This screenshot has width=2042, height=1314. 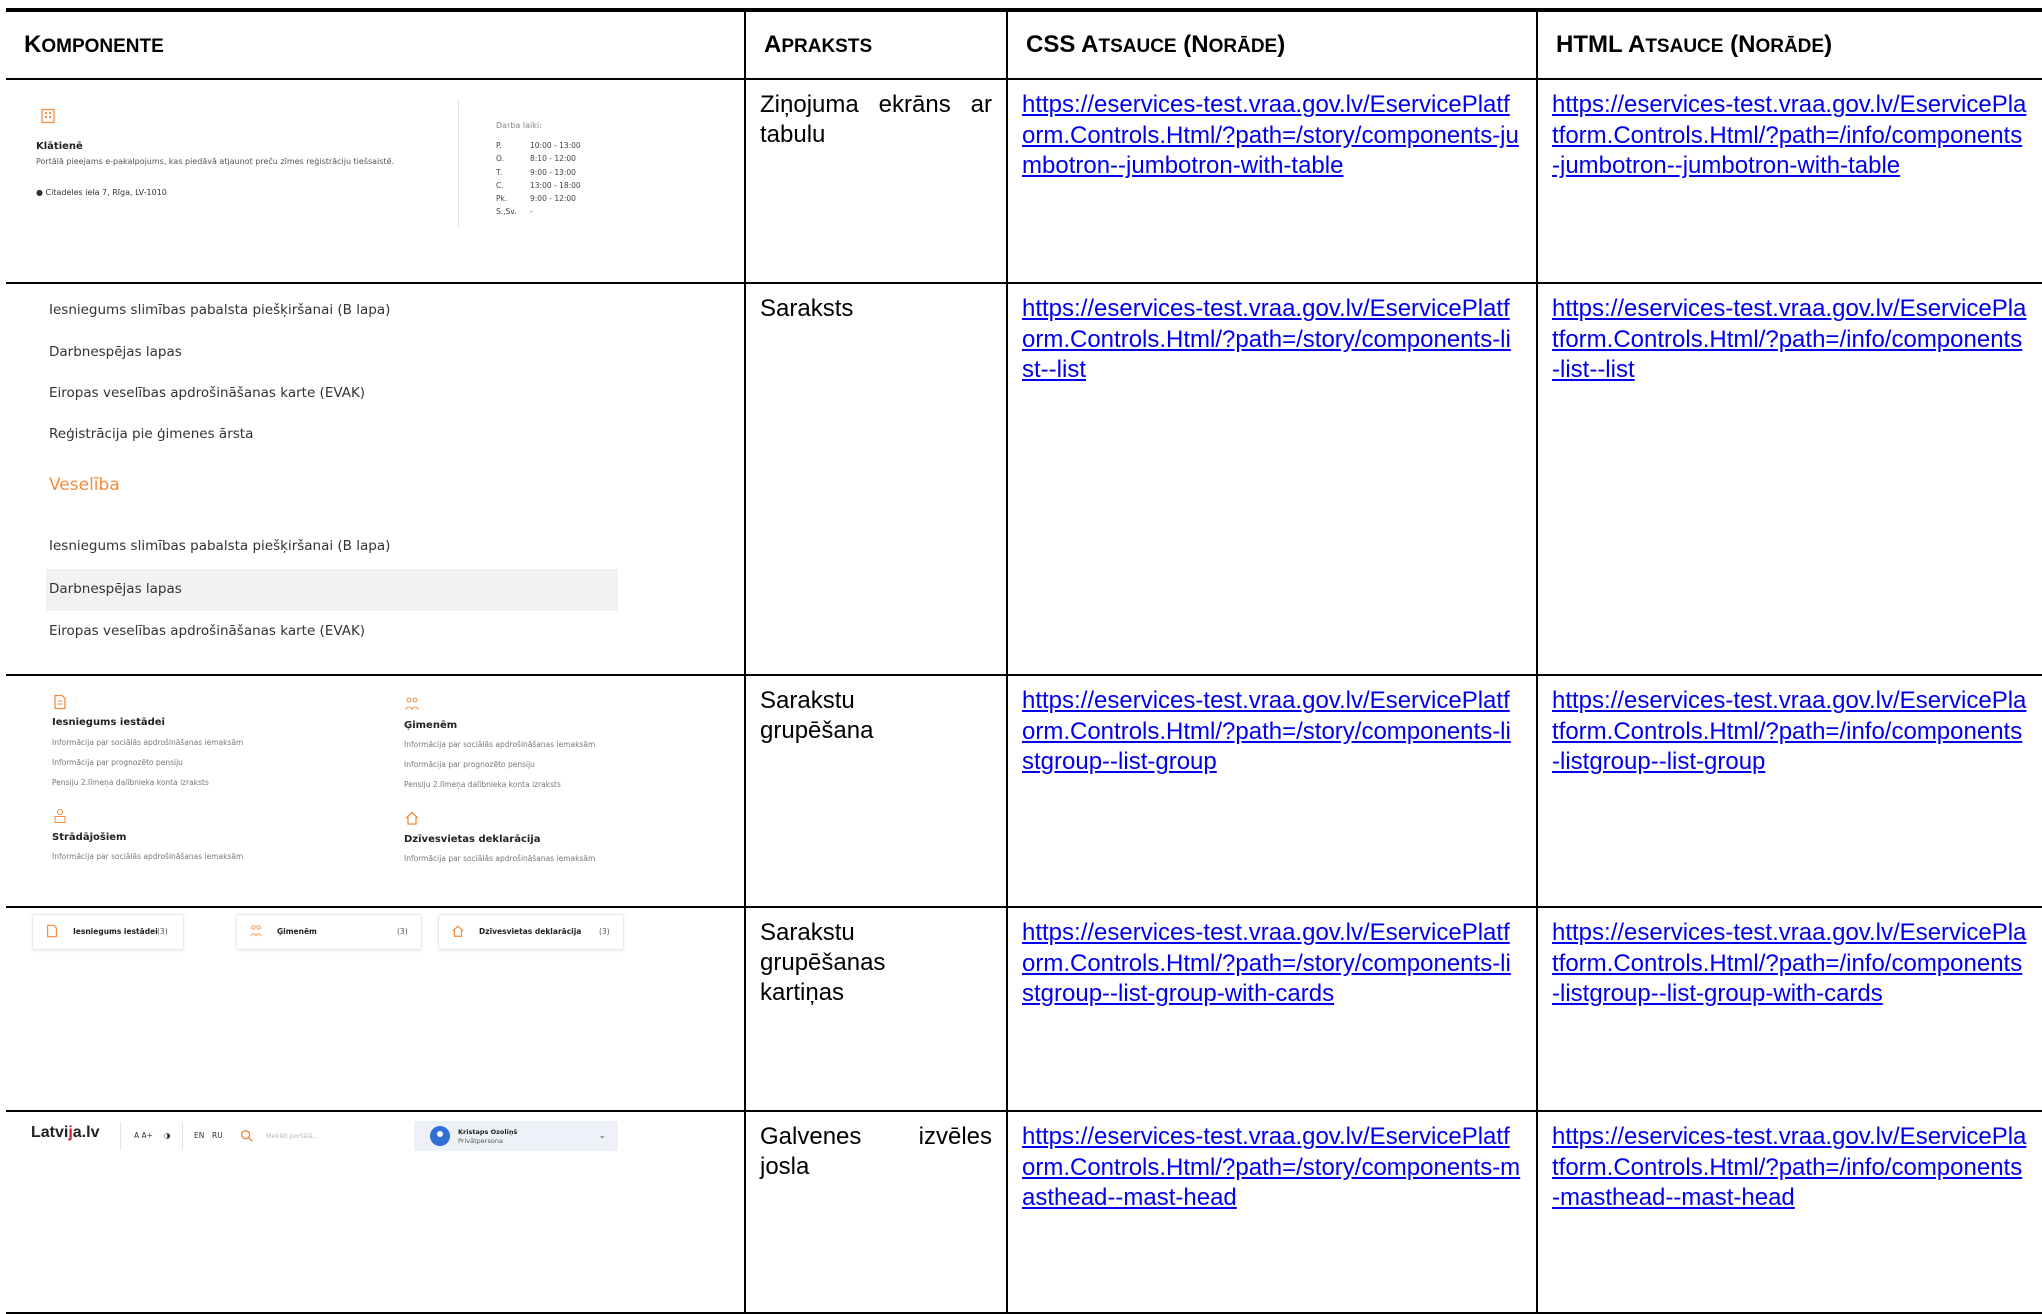 I want to click on hours-days: P. O. T. C. Pk. S.,Sv., so click(x=506, y=179).